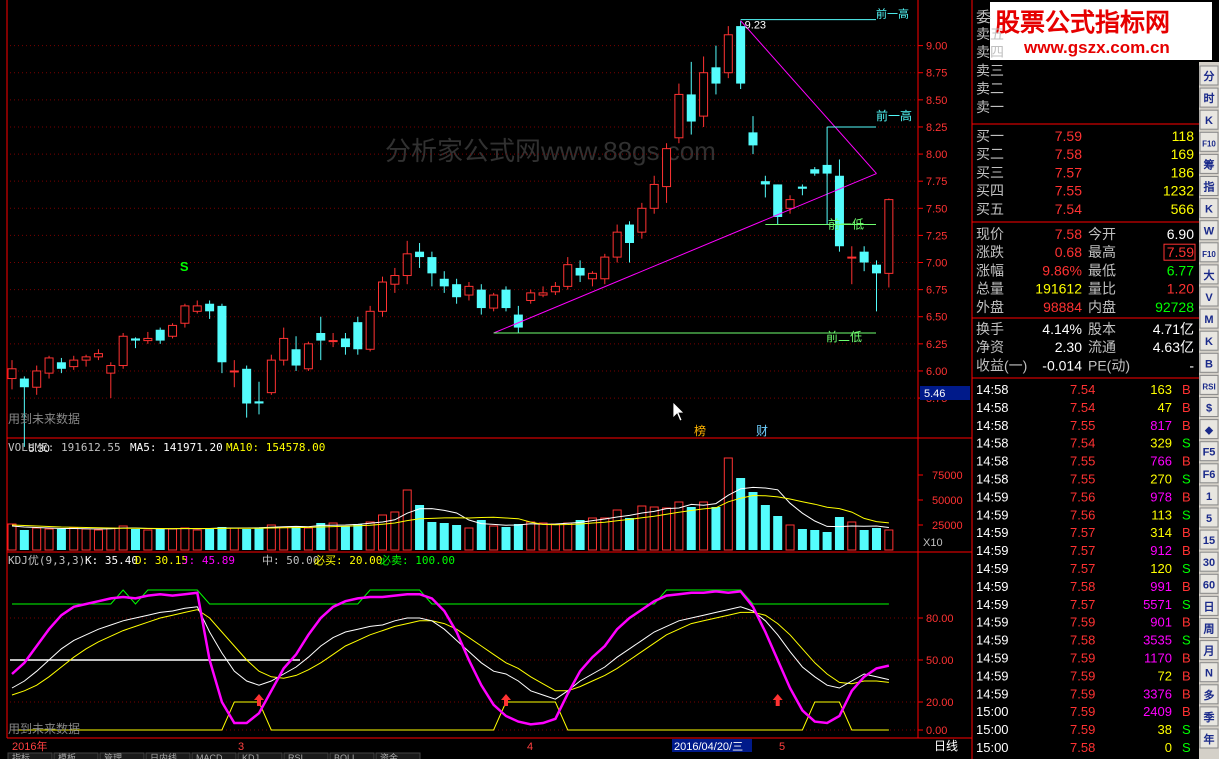 The height and width of the screenshot is (759, 1219). Describe the element at coordinates (31, 447) in the screenshot. I see `volume-label: VOLUME:` at that location.